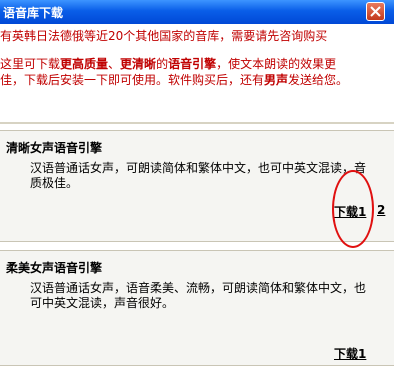 Image resolution: width=394 pixels, height=366 pixels. Describe the element at coordinates (381, 210) in the screenshot. I see `download-link-2: 2` at that location.